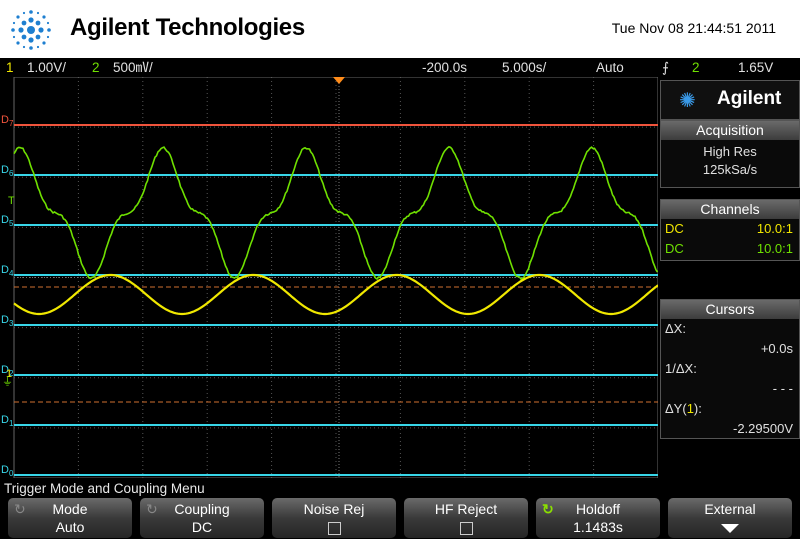 The width and height of the screenshot is (800, 539). I want to click on softkey-mode-label: Mode, so click(70, 509).